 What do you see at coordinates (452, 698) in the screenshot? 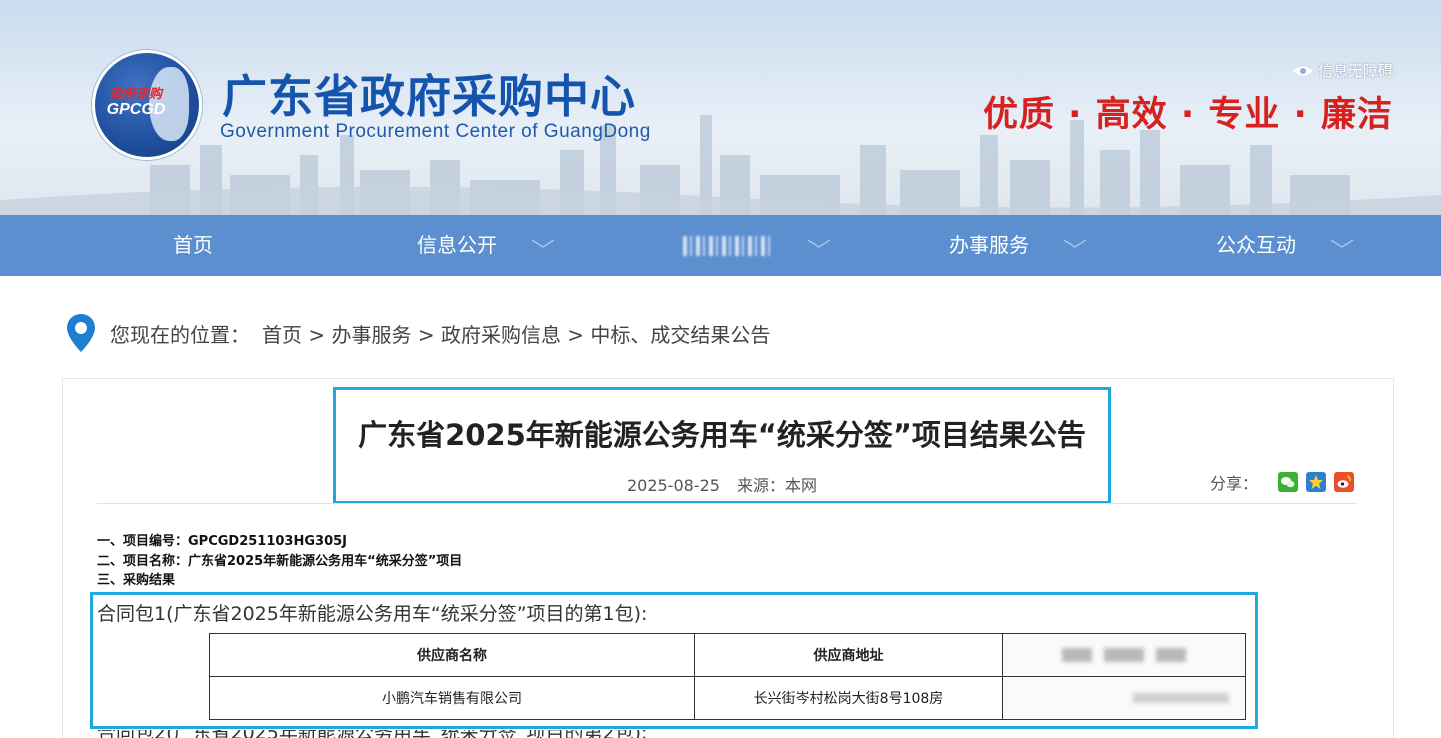
I see `supplier-name: 小鹏汽车销售有限公司` at bounding box center [452, 698].